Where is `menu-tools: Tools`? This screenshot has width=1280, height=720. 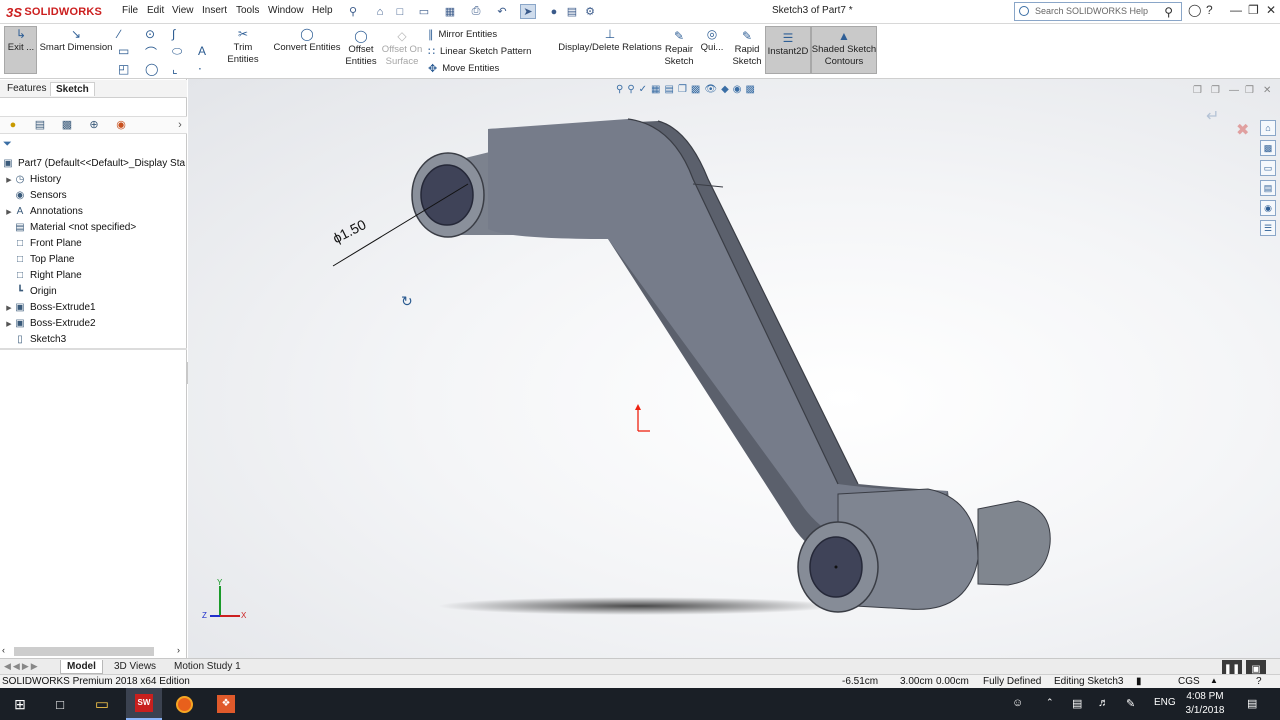 menu-tools: Tools is located at coordinates (247, 10).